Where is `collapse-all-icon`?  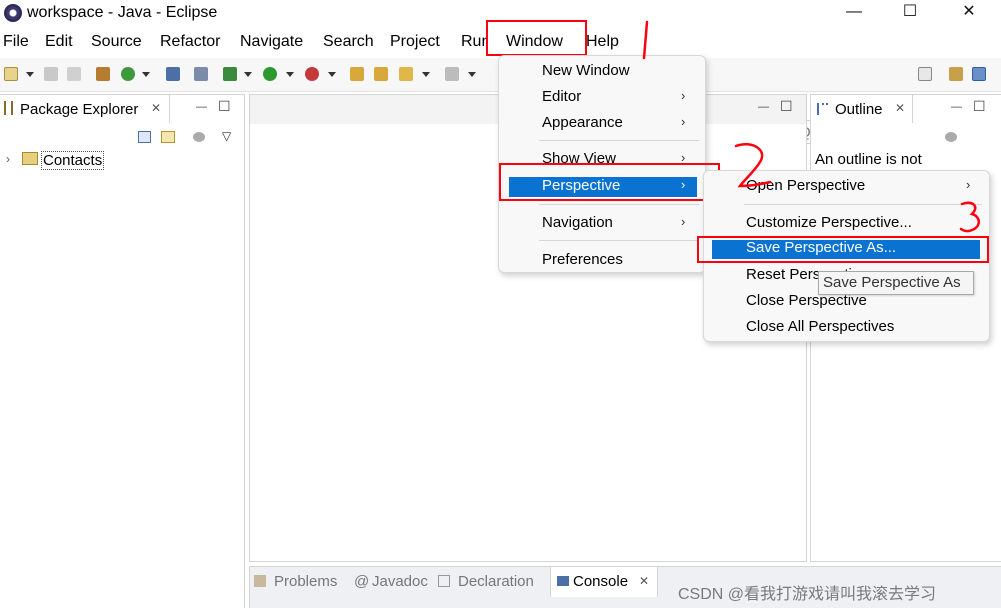
collapse-all-icon is located at coordinates (144, 137).